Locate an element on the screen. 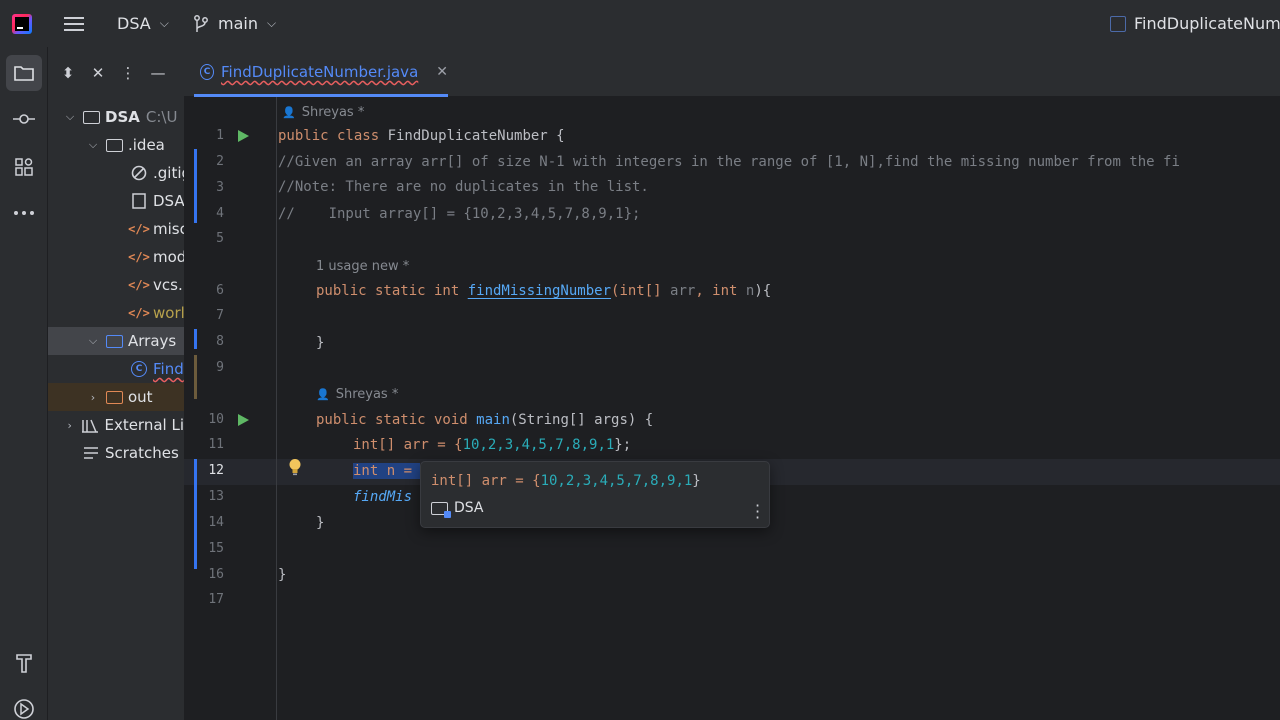  line-number: 17 is located at coordinates (216, 599).